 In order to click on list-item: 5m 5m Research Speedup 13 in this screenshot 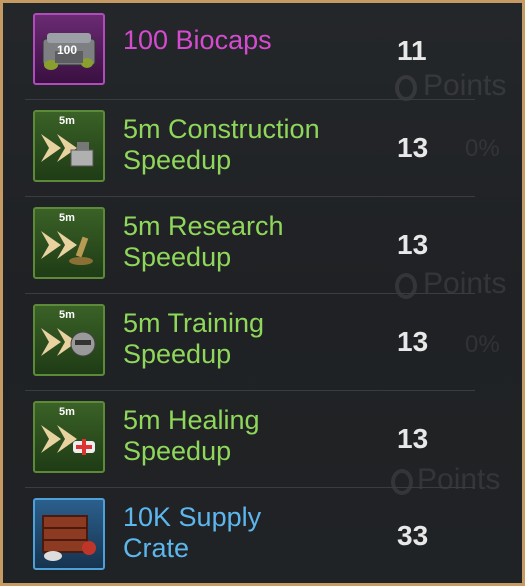, I will do `click(250, 245)`.